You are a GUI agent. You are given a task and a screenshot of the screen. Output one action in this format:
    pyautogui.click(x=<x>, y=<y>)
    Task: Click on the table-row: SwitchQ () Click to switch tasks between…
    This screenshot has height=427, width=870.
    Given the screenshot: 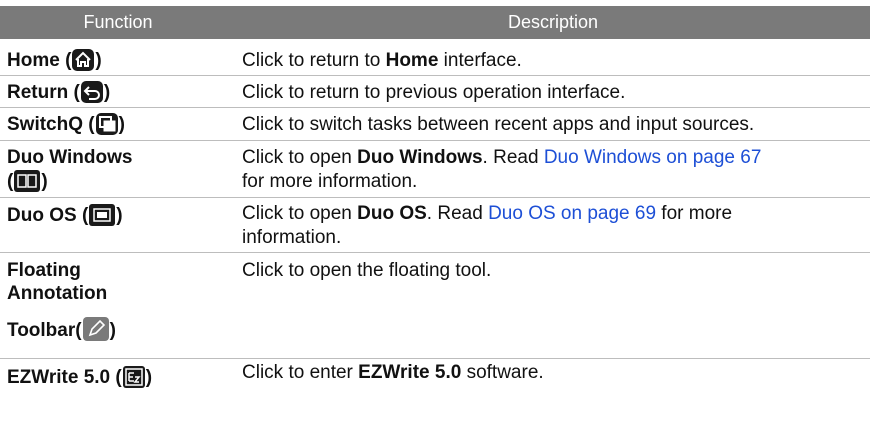 What is the action you would take?
    pyautogui.click(x=435, y=124)
    